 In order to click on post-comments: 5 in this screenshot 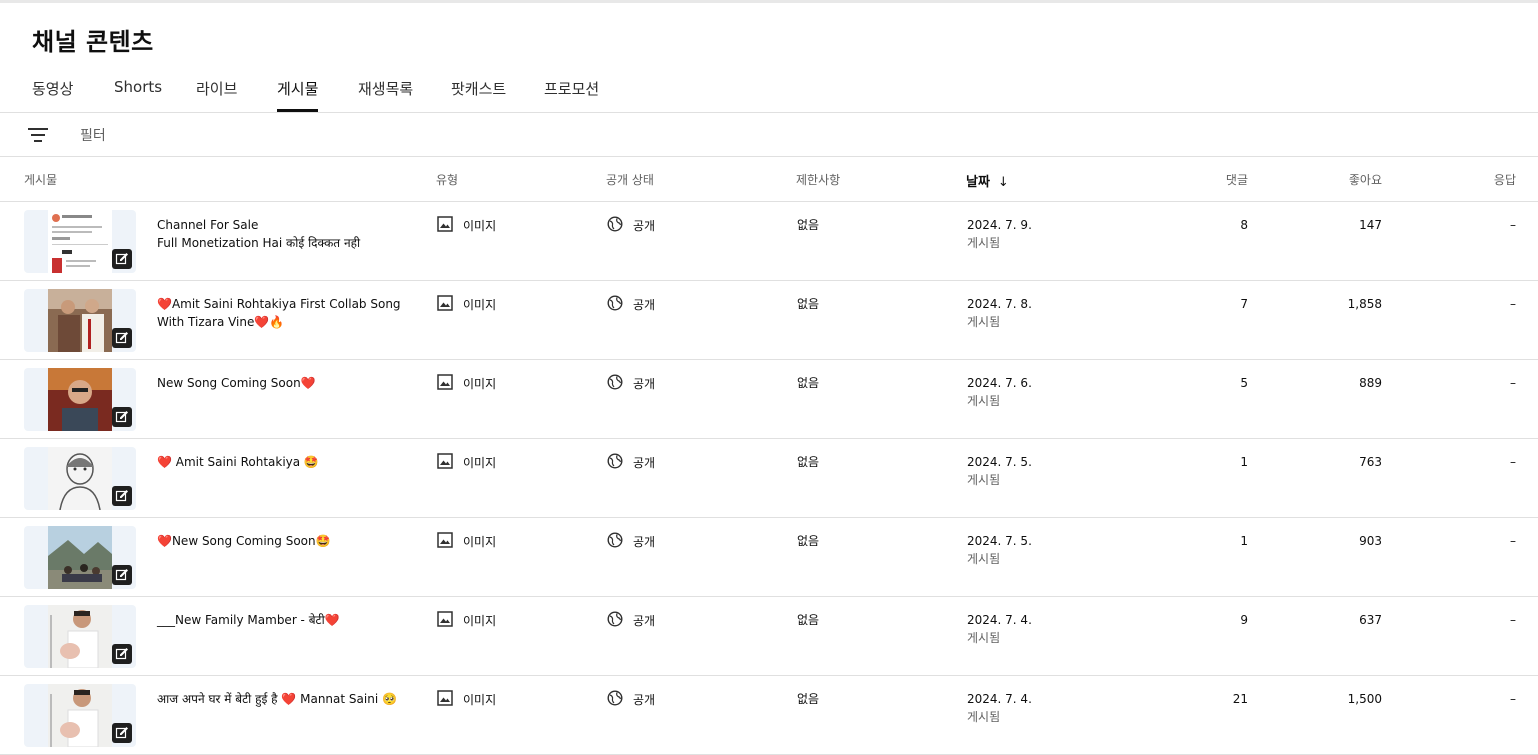, I will do `click(1208, 383)`.